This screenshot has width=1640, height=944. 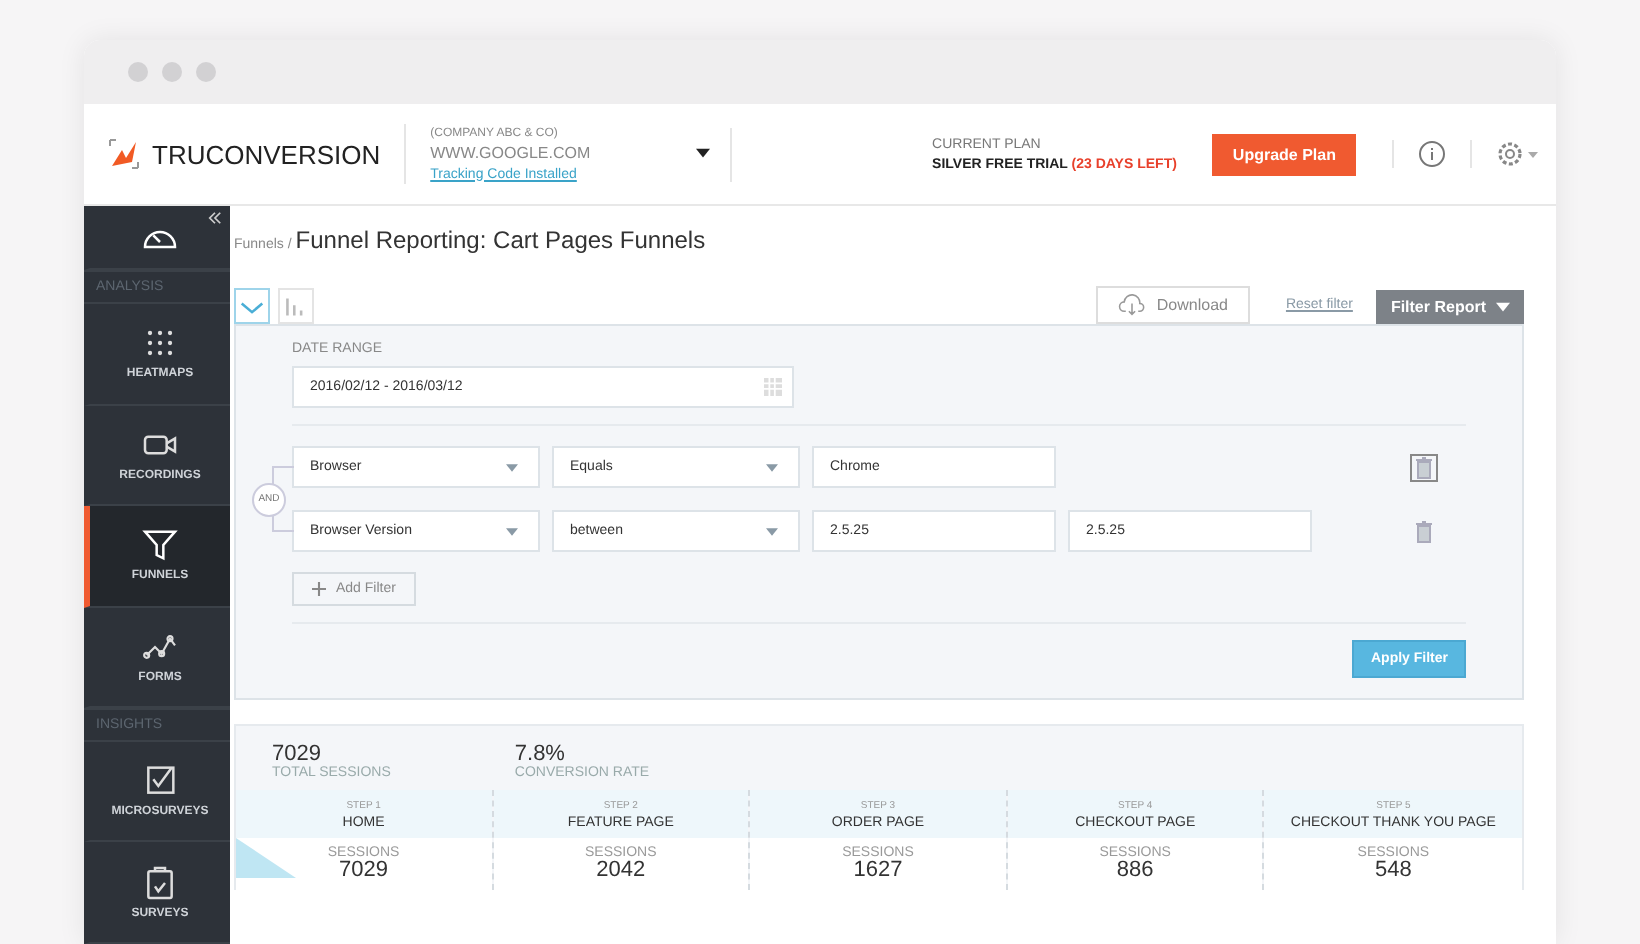 I want to click on download-button: Download, so click(x=1173, y=305).